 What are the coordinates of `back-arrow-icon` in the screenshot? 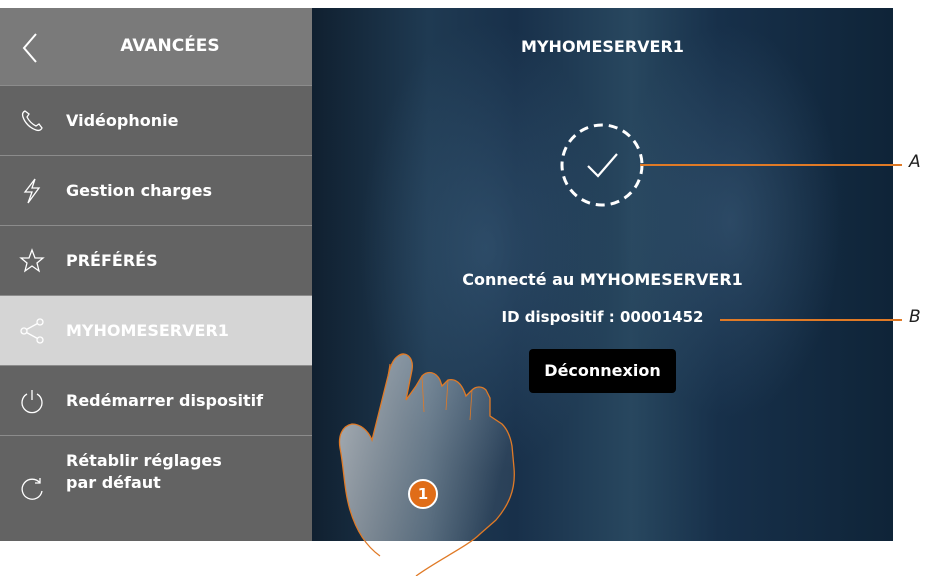 It's located at (31, 48).